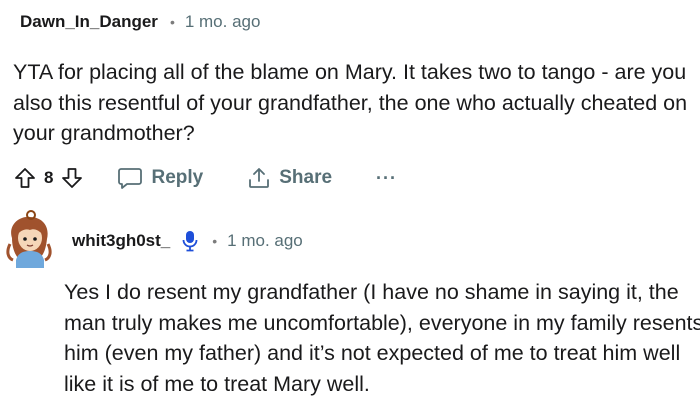 The width and height of the screenshot is (700, 408). I want to click on avatar, so click(29, 238).